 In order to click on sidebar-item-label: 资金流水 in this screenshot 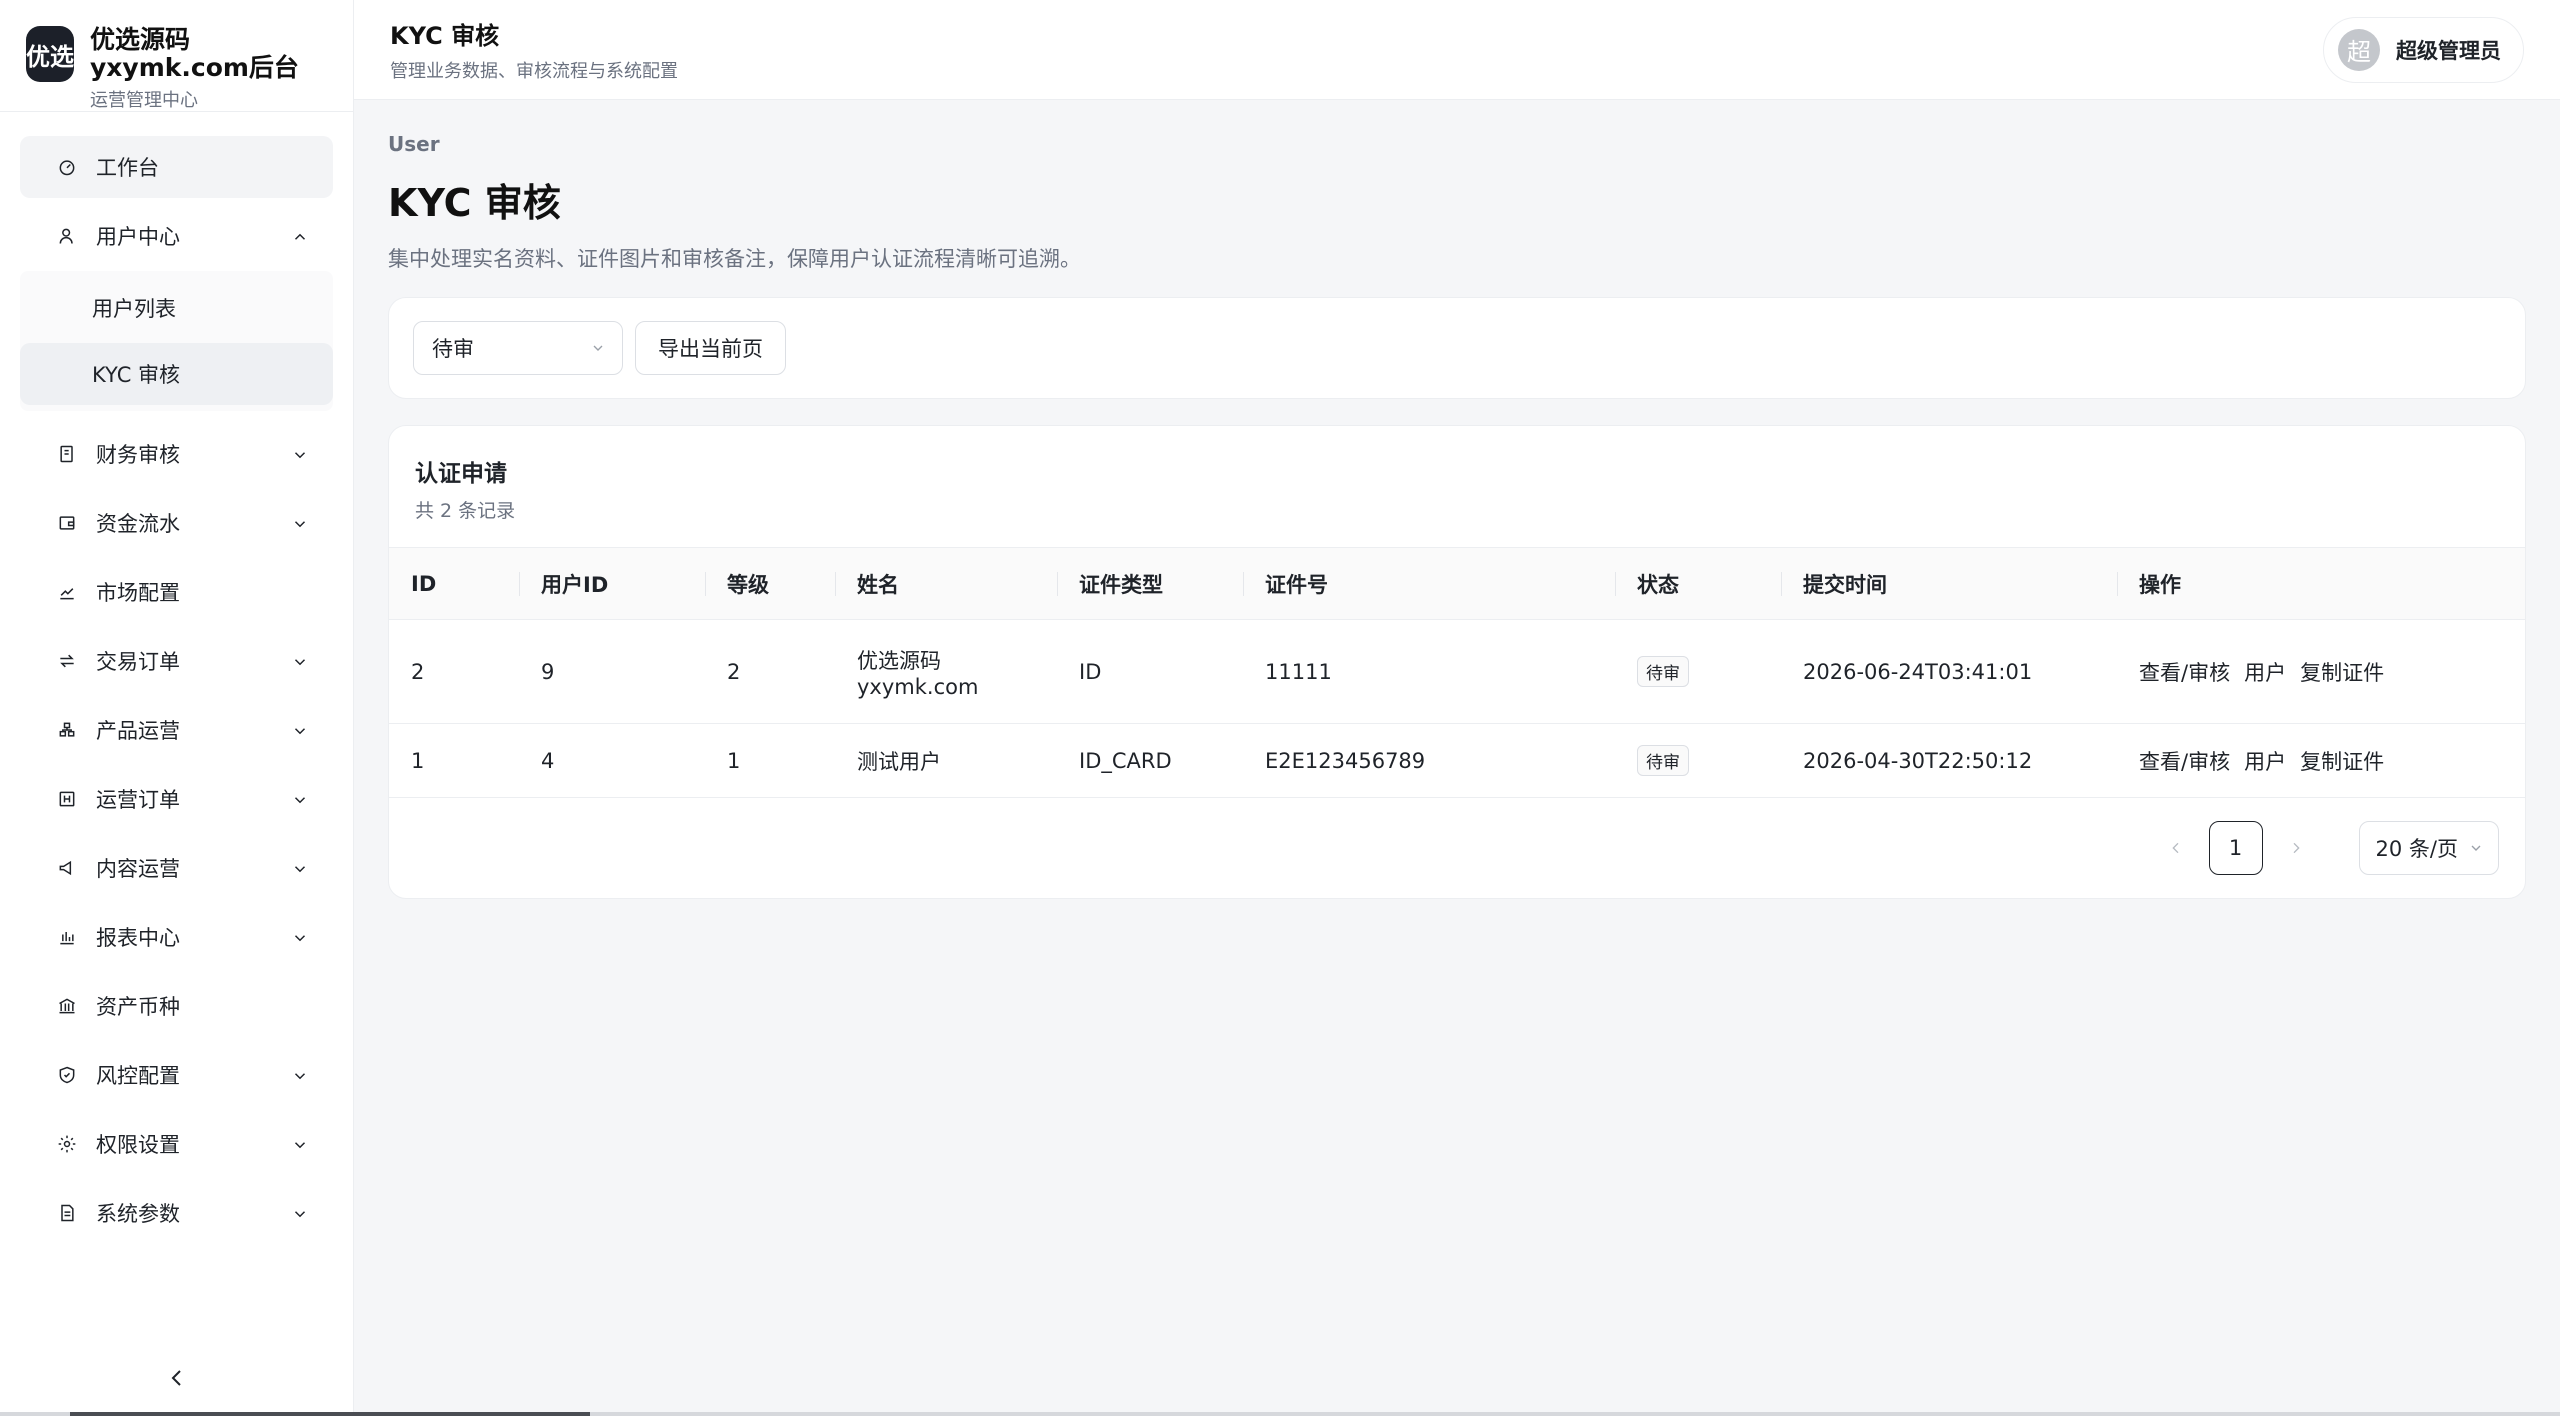, I will do `click(138, 524)`.